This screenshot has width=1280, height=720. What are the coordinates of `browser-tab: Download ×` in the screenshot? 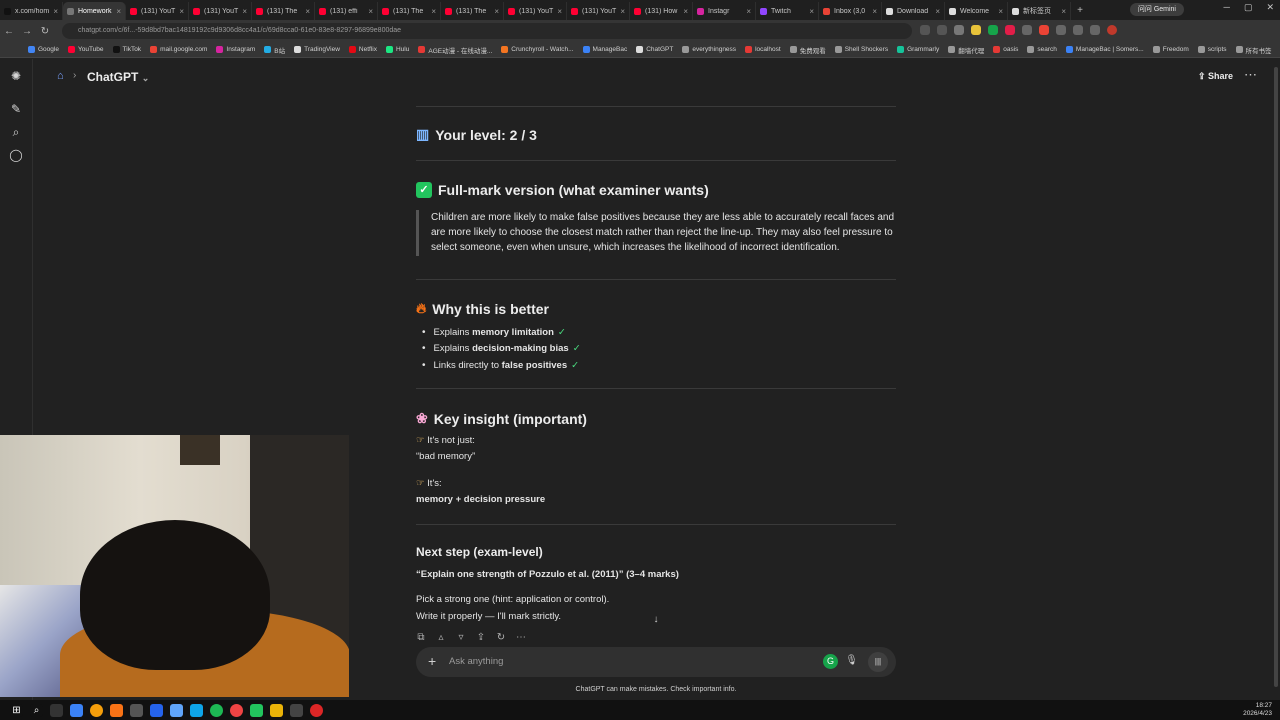 It's located at (913, 11).